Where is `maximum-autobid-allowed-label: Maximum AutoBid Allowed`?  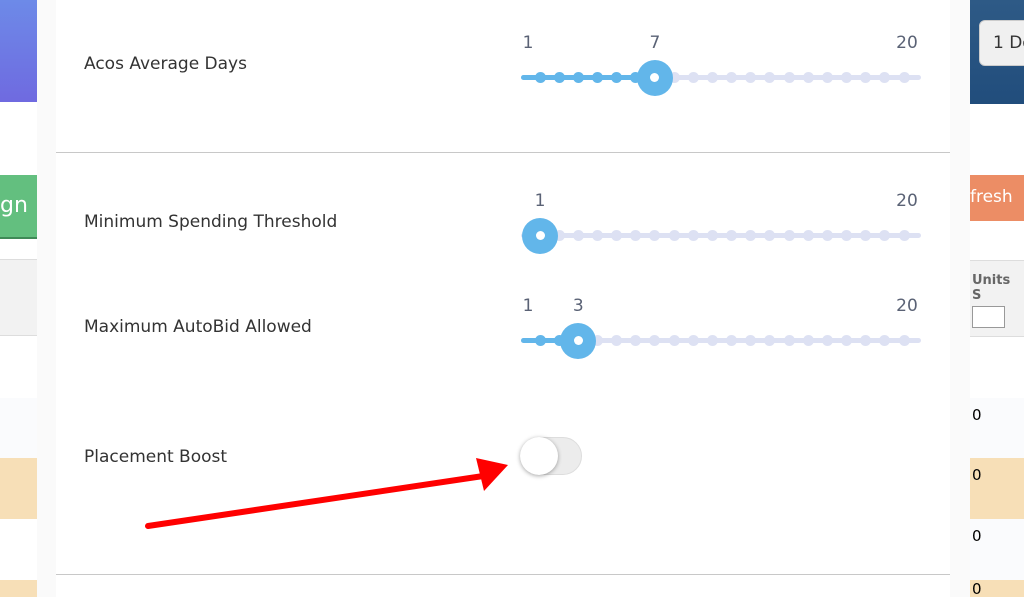
maximum-autobid-allowed-label: Maximum AutoBid Allowed is located at coordinates (198, 327).